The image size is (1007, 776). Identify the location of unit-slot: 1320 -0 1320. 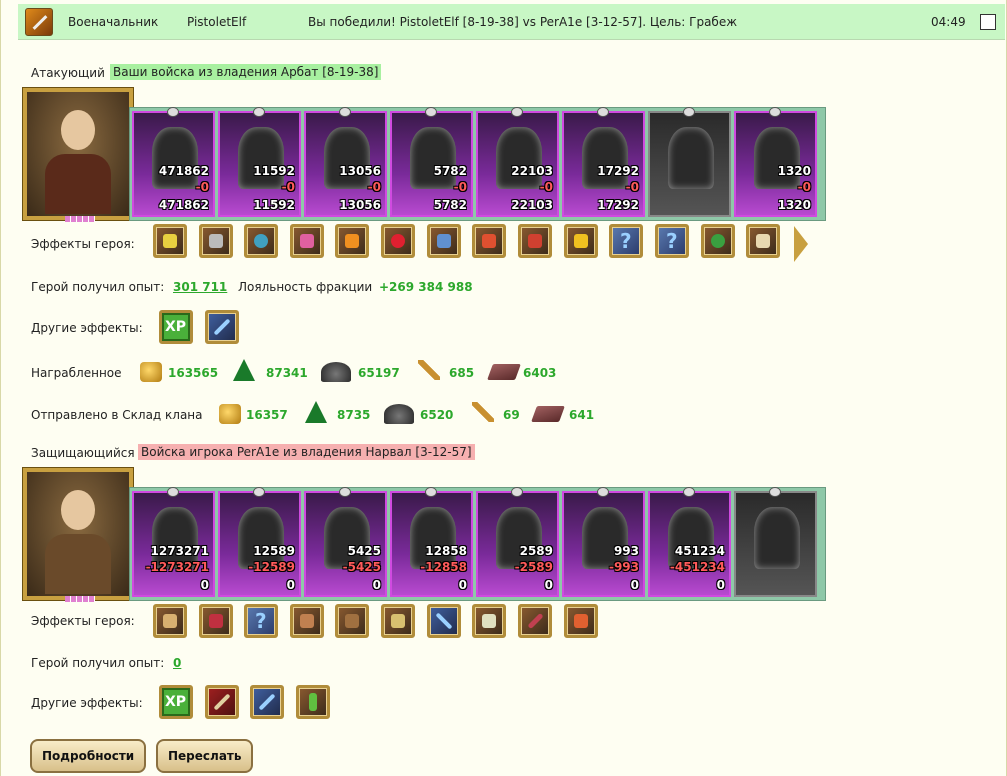
(775, 162).